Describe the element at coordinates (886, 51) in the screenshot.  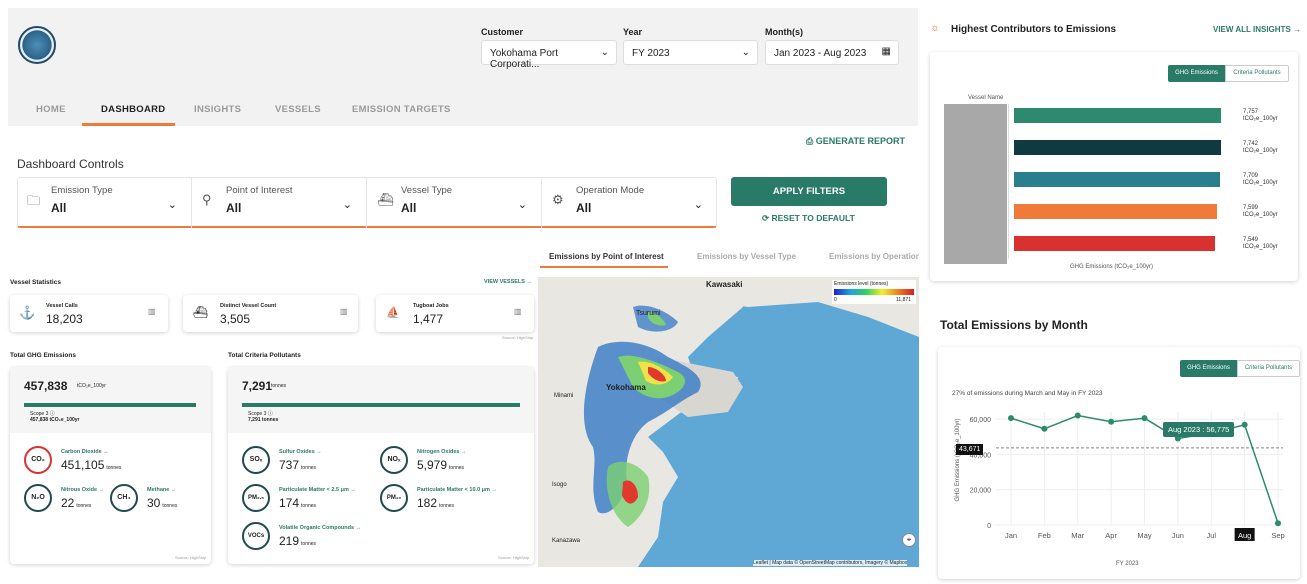
I see `calendar-icon: ▦` at that location.